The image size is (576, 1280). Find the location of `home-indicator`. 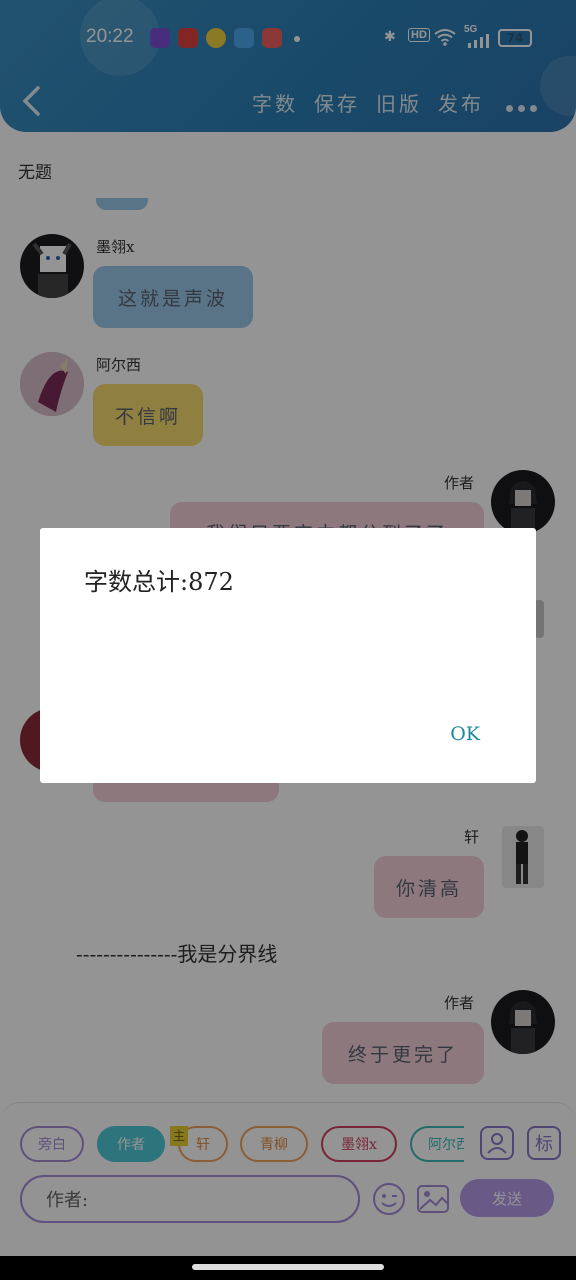

home-indicator is located at coordinates (288, 1267).